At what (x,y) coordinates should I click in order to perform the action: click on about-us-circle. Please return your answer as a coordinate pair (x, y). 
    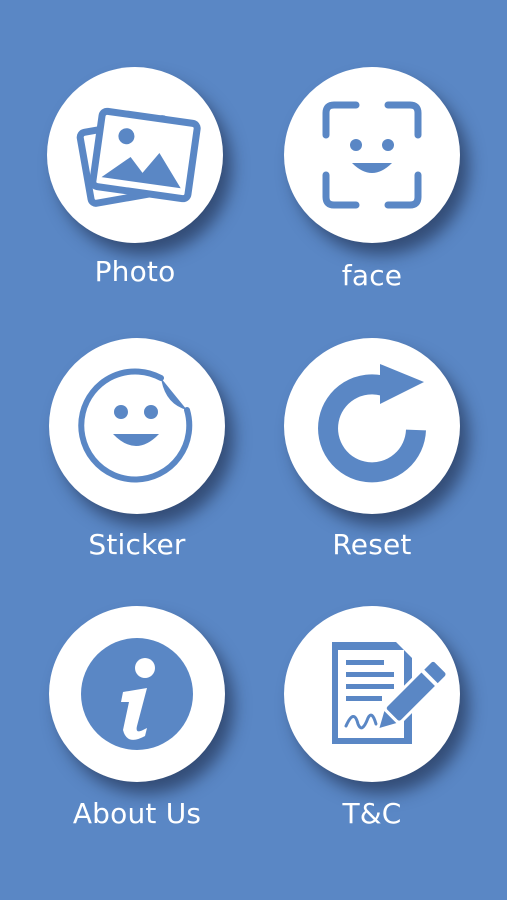
    Looking at the image, I should click on (137, 694).